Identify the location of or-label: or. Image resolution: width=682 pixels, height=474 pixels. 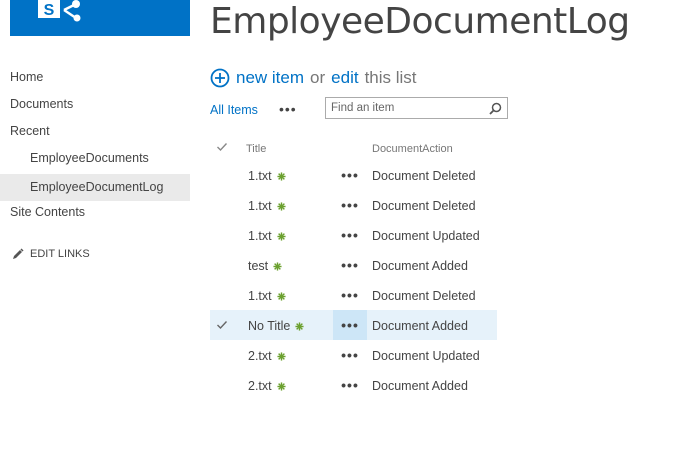
(318, 77).